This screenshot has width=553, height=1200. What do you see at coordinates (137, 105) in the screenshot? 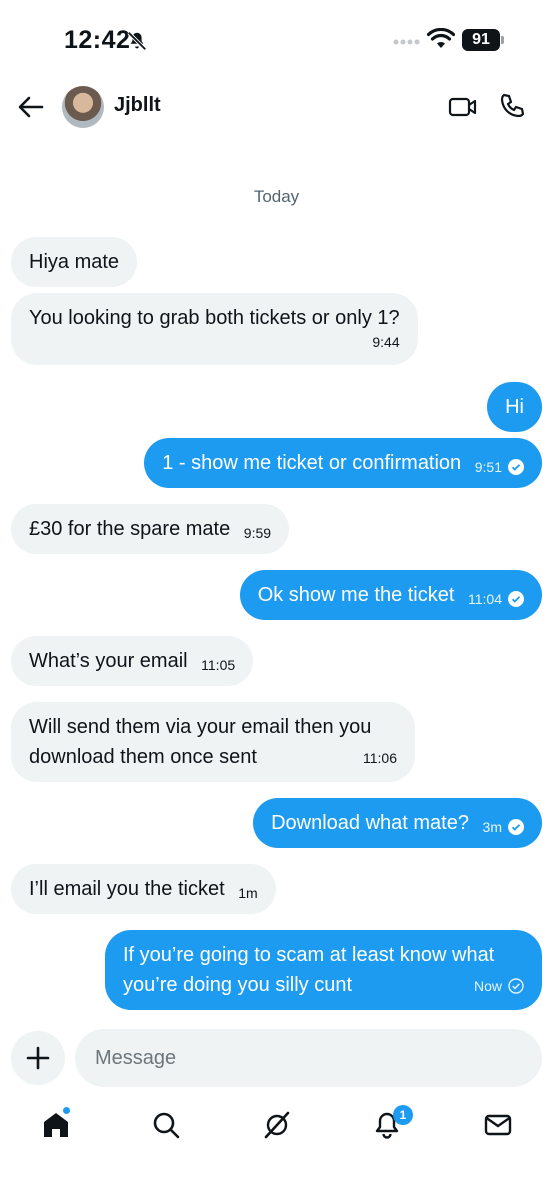
I see `contact-name: Jjbllt` at bounding box center [137, 105].